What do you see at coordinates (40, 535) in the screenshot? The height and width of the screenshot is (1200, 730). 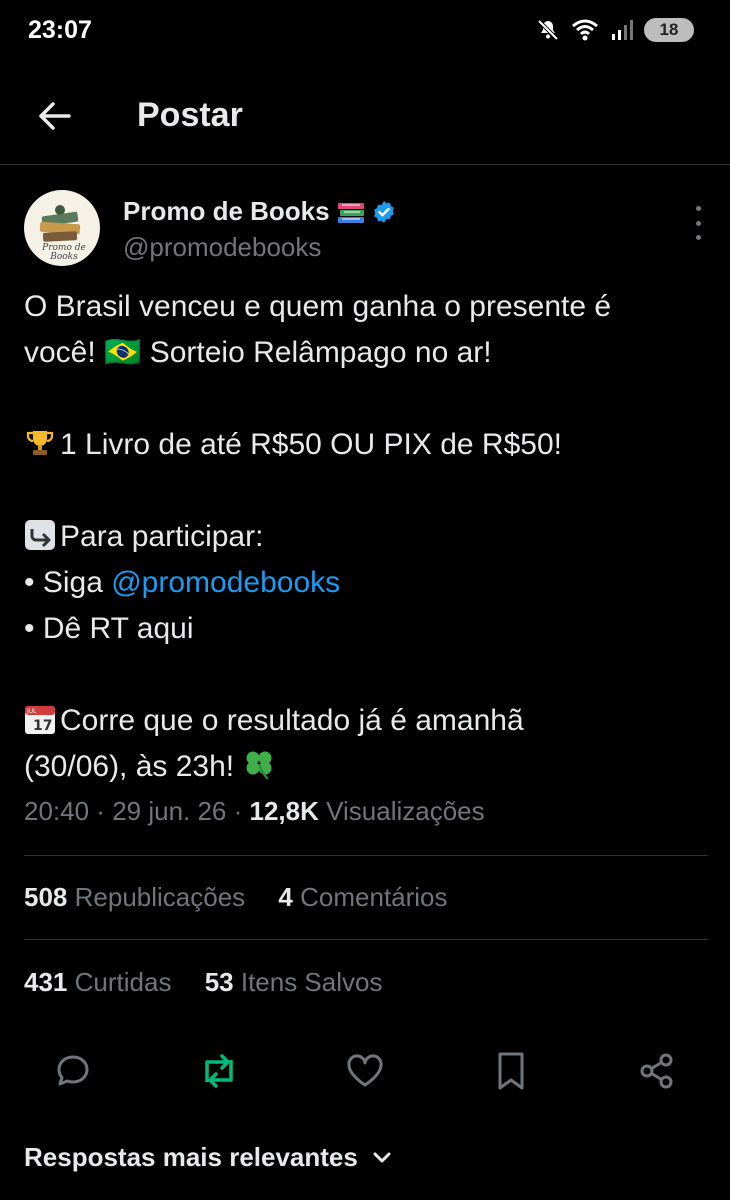 I see `arrow-emoji-icon` at bounding box center [40, 535].